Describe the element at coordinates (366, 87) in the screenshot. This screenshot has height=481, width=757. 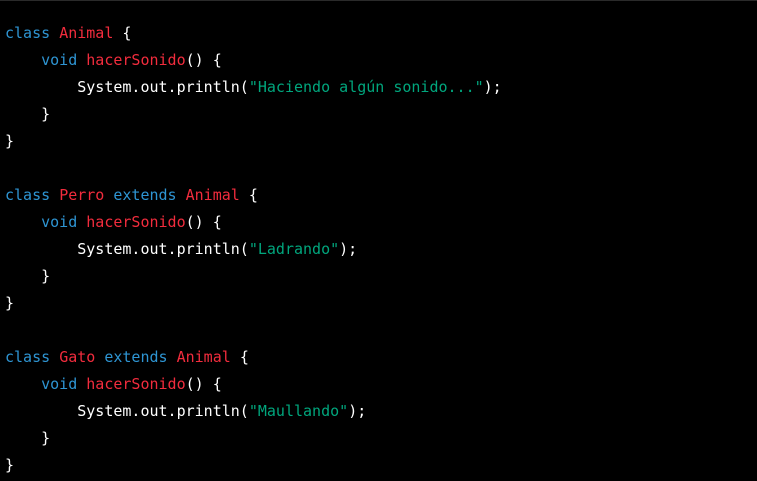
I see `string-literal: "Haciendo algún sonido..."` at that location.